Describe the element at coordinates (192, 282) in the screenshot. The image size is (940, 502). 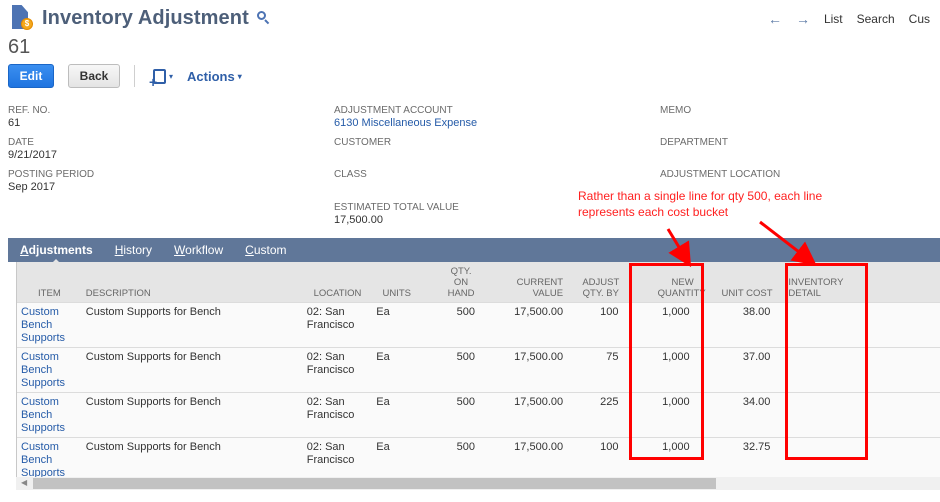
I see `col-header-description: DESCRIPTION` at that location.